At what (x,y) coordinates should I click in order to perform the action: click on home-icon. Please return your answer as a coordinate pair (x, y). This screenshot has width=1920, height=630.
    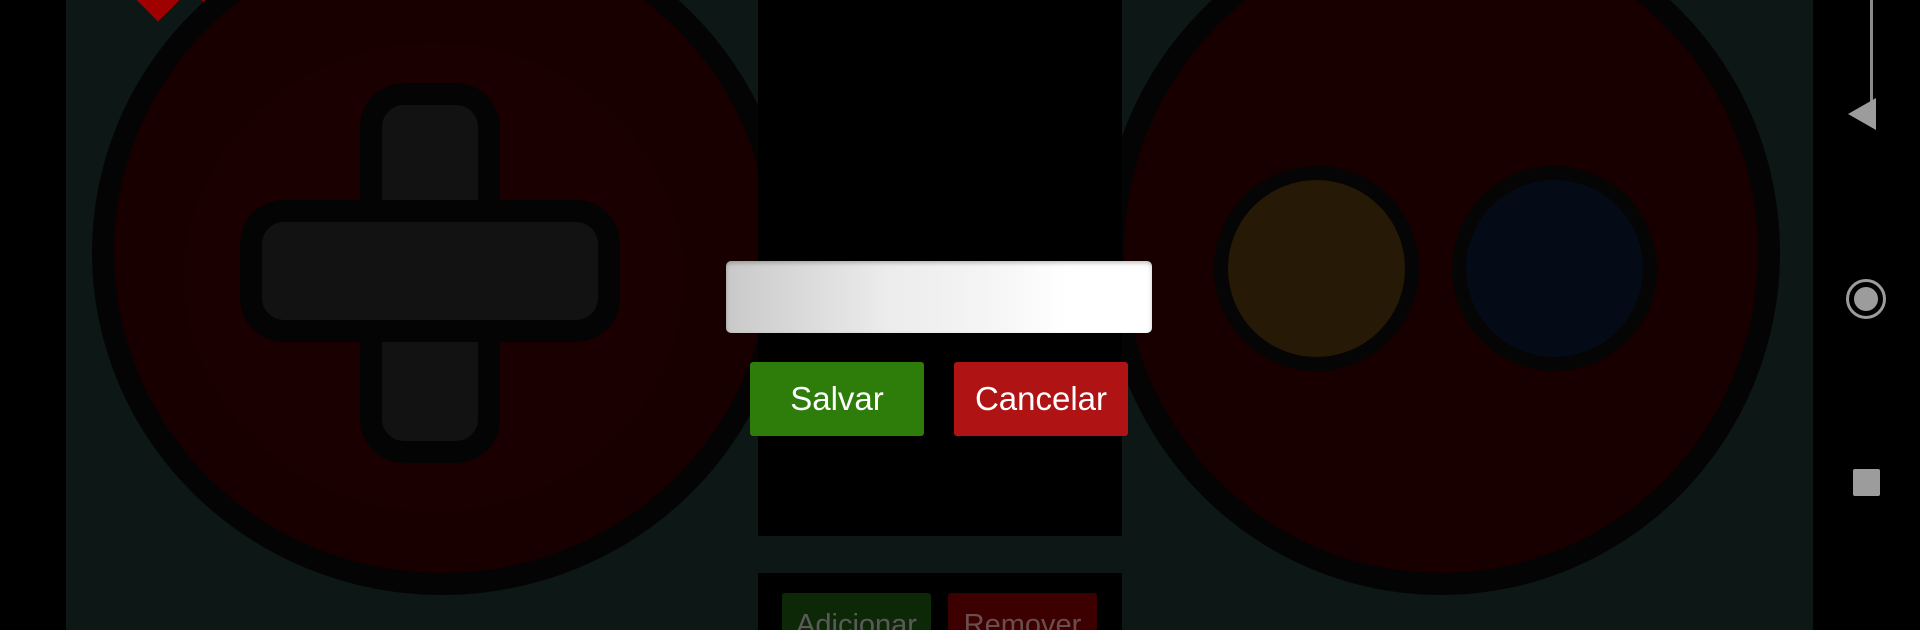
    Looking at the image, I should click on (1866, 299).